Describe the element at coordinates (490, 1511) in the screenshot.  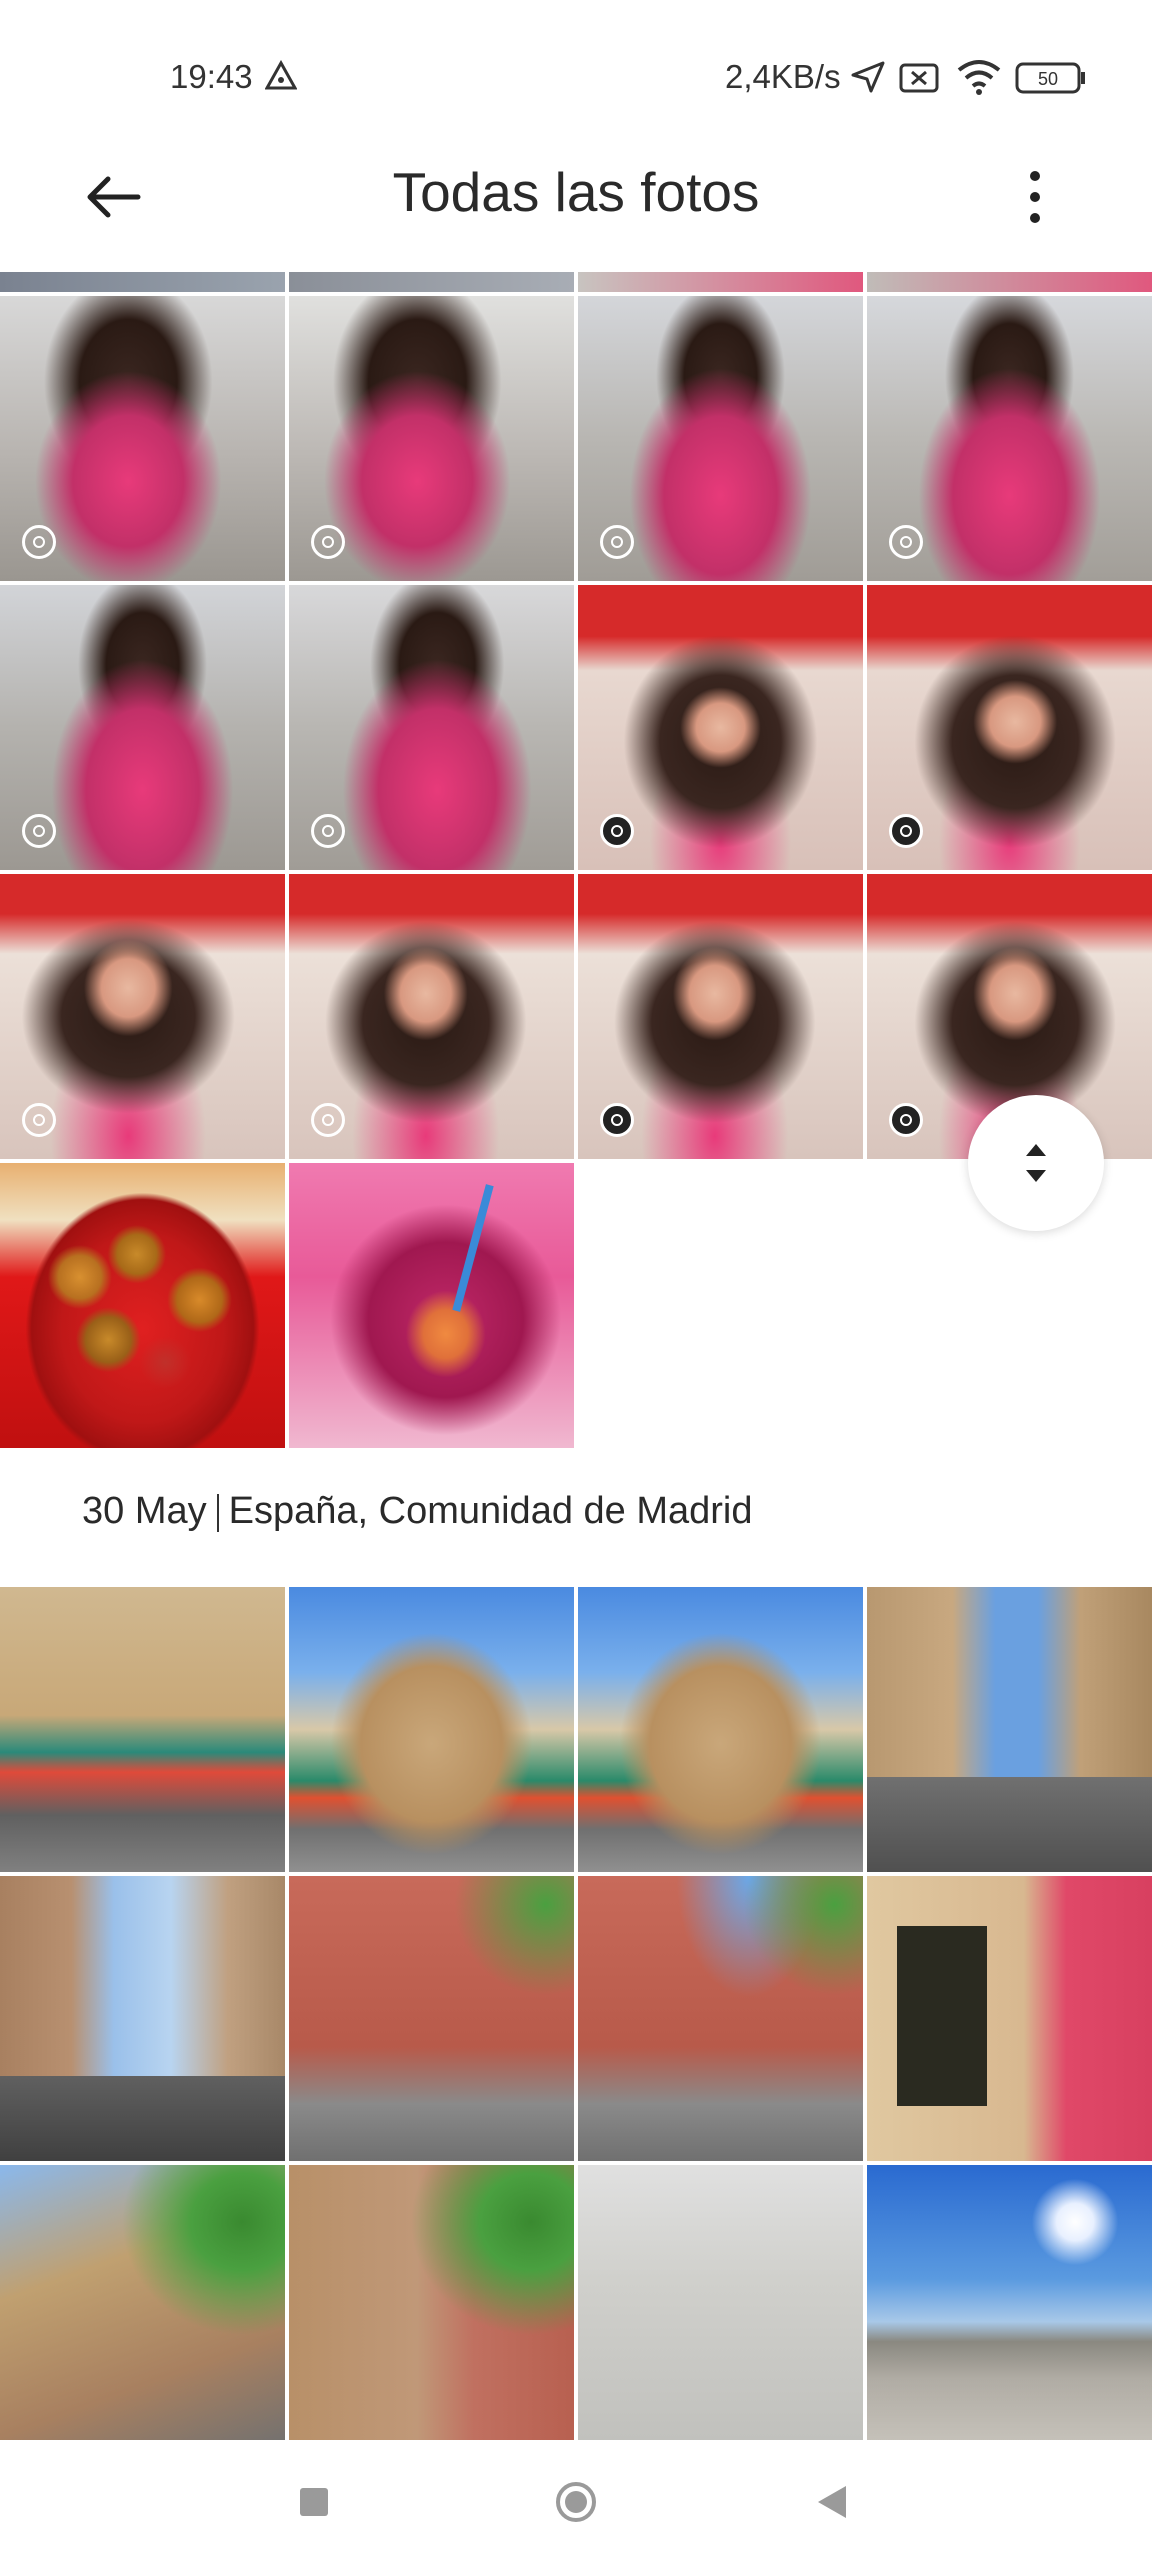
I see `section-location: España, Comunidad de Madrid` at that location.